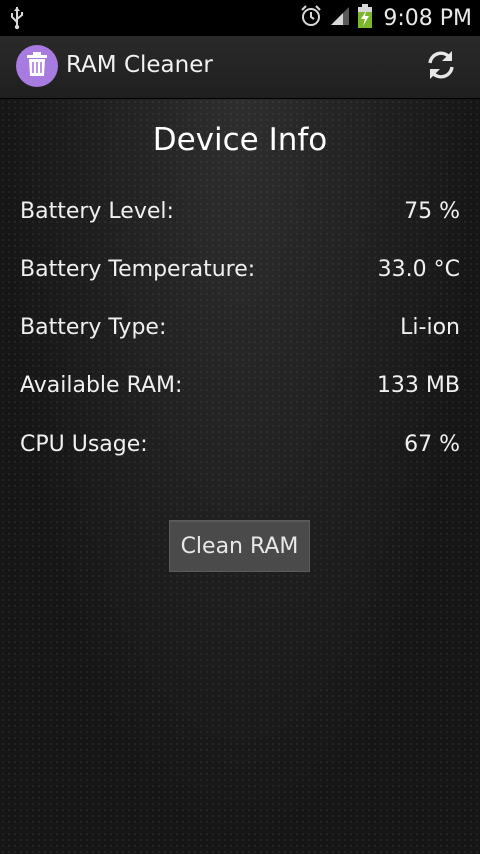 This screenshot has height=854, width=480. I want to click on refresh-icon, so click(441, 67).